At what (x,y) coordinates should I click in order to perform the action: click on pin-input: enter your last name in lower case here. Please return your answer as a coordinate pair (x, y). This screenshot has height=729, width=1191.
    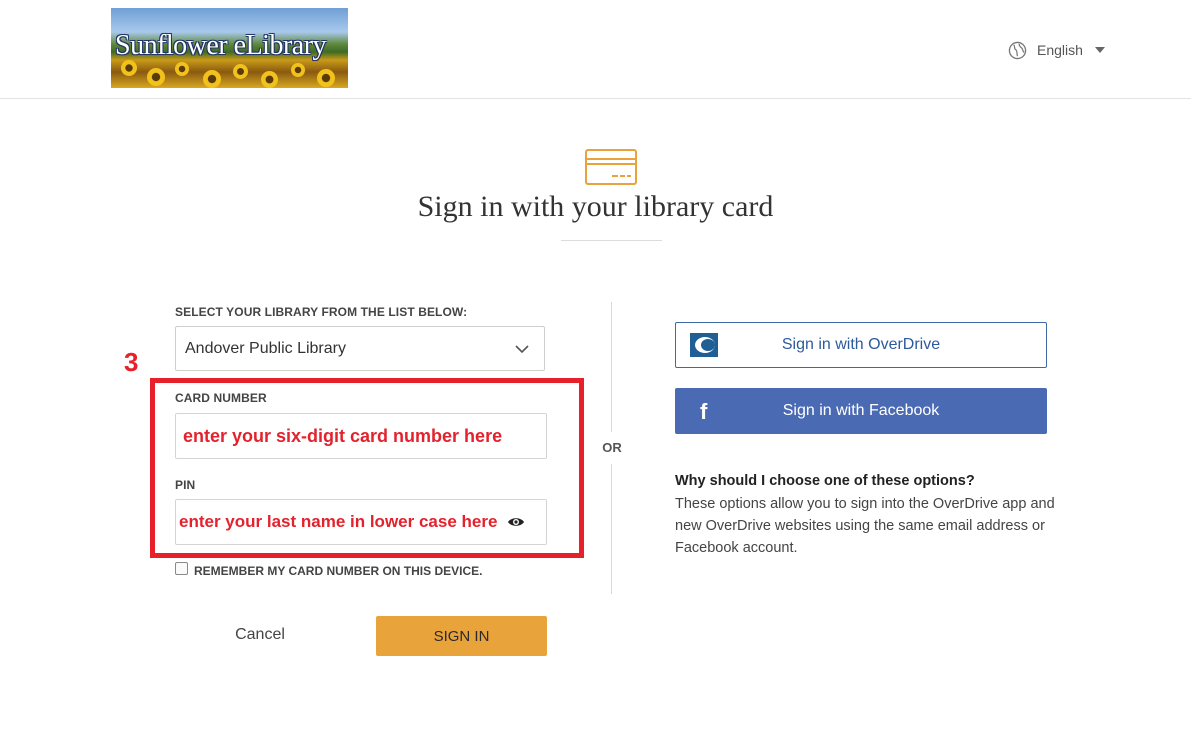
    Looking at the image, I should click on (361, 522).